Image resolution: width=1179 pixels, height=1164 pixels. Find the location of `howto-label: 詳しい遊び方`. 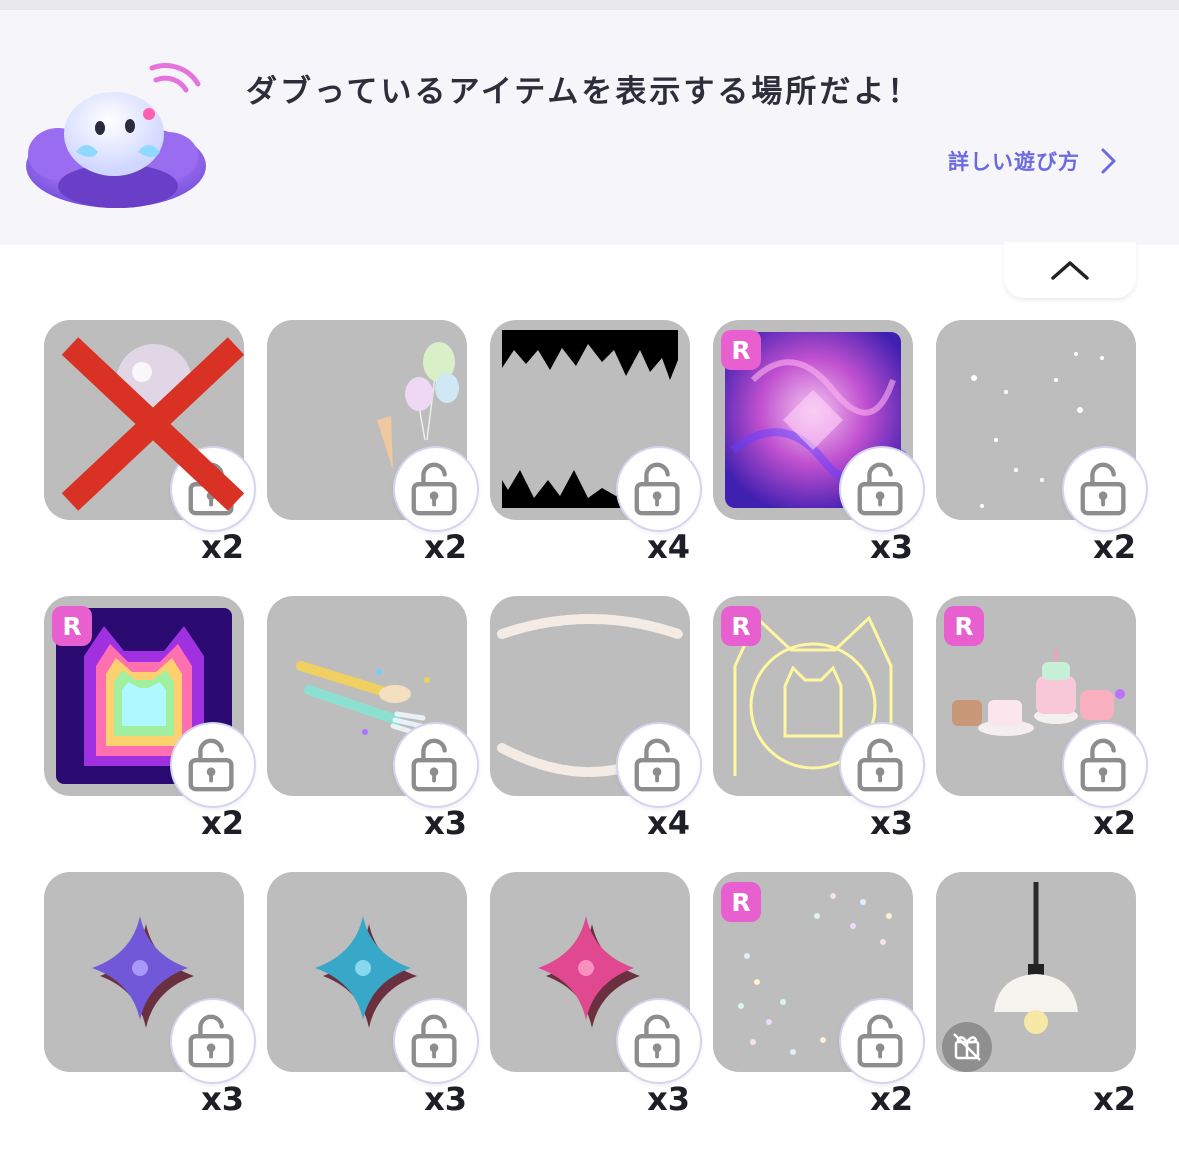

howto-label: 詳しい遊び方 is located at coordinates (1014, 162).